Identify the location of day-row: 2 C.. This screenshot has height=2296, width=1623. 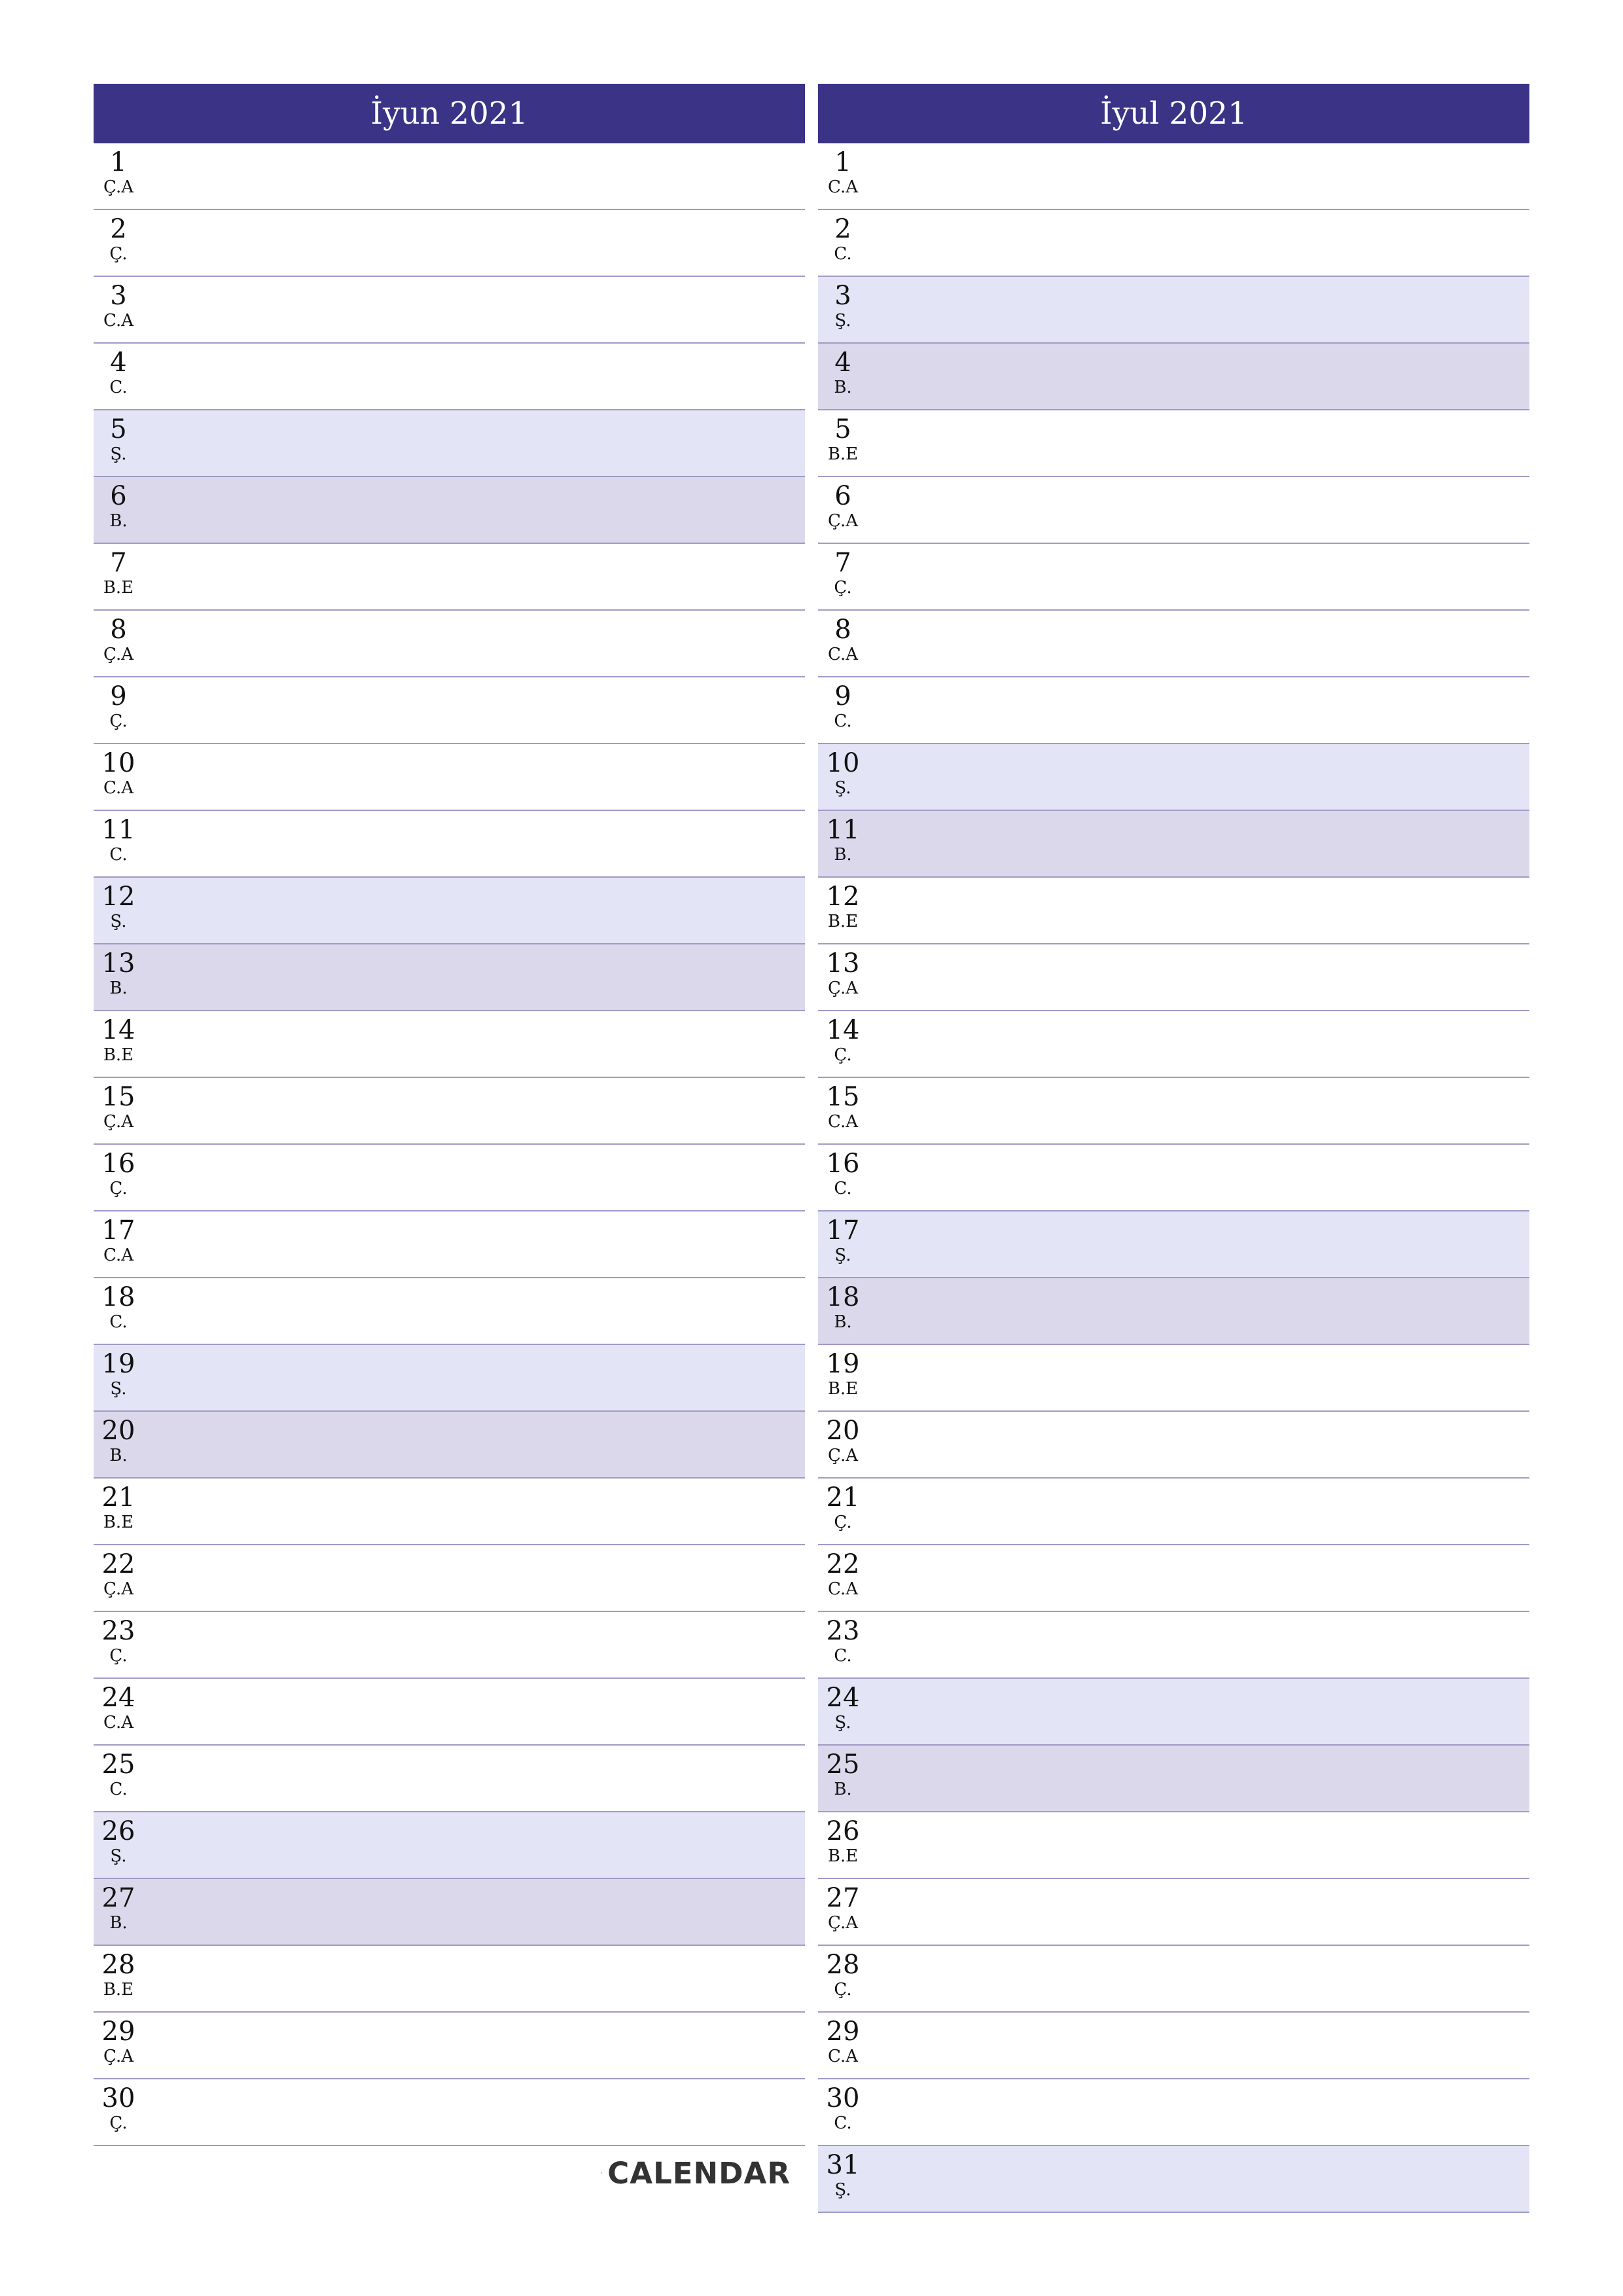
(1173, 243).